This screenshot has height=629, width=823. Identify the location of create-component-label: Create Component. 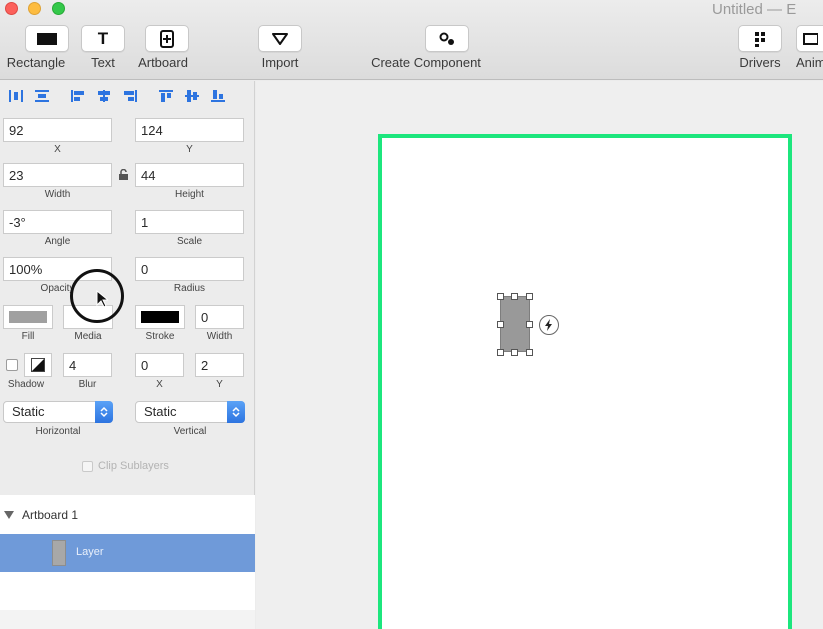
(426, 62).